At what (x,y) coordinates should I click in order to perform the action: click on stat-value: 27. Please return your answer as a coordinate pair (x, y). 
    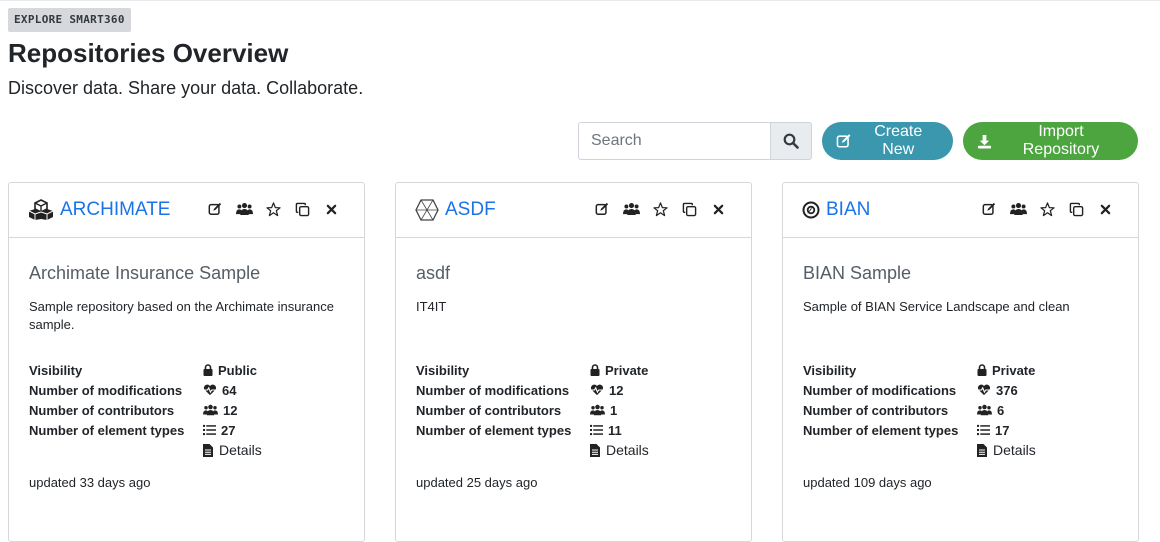
    Looking at the image, I should click on (219, 430).